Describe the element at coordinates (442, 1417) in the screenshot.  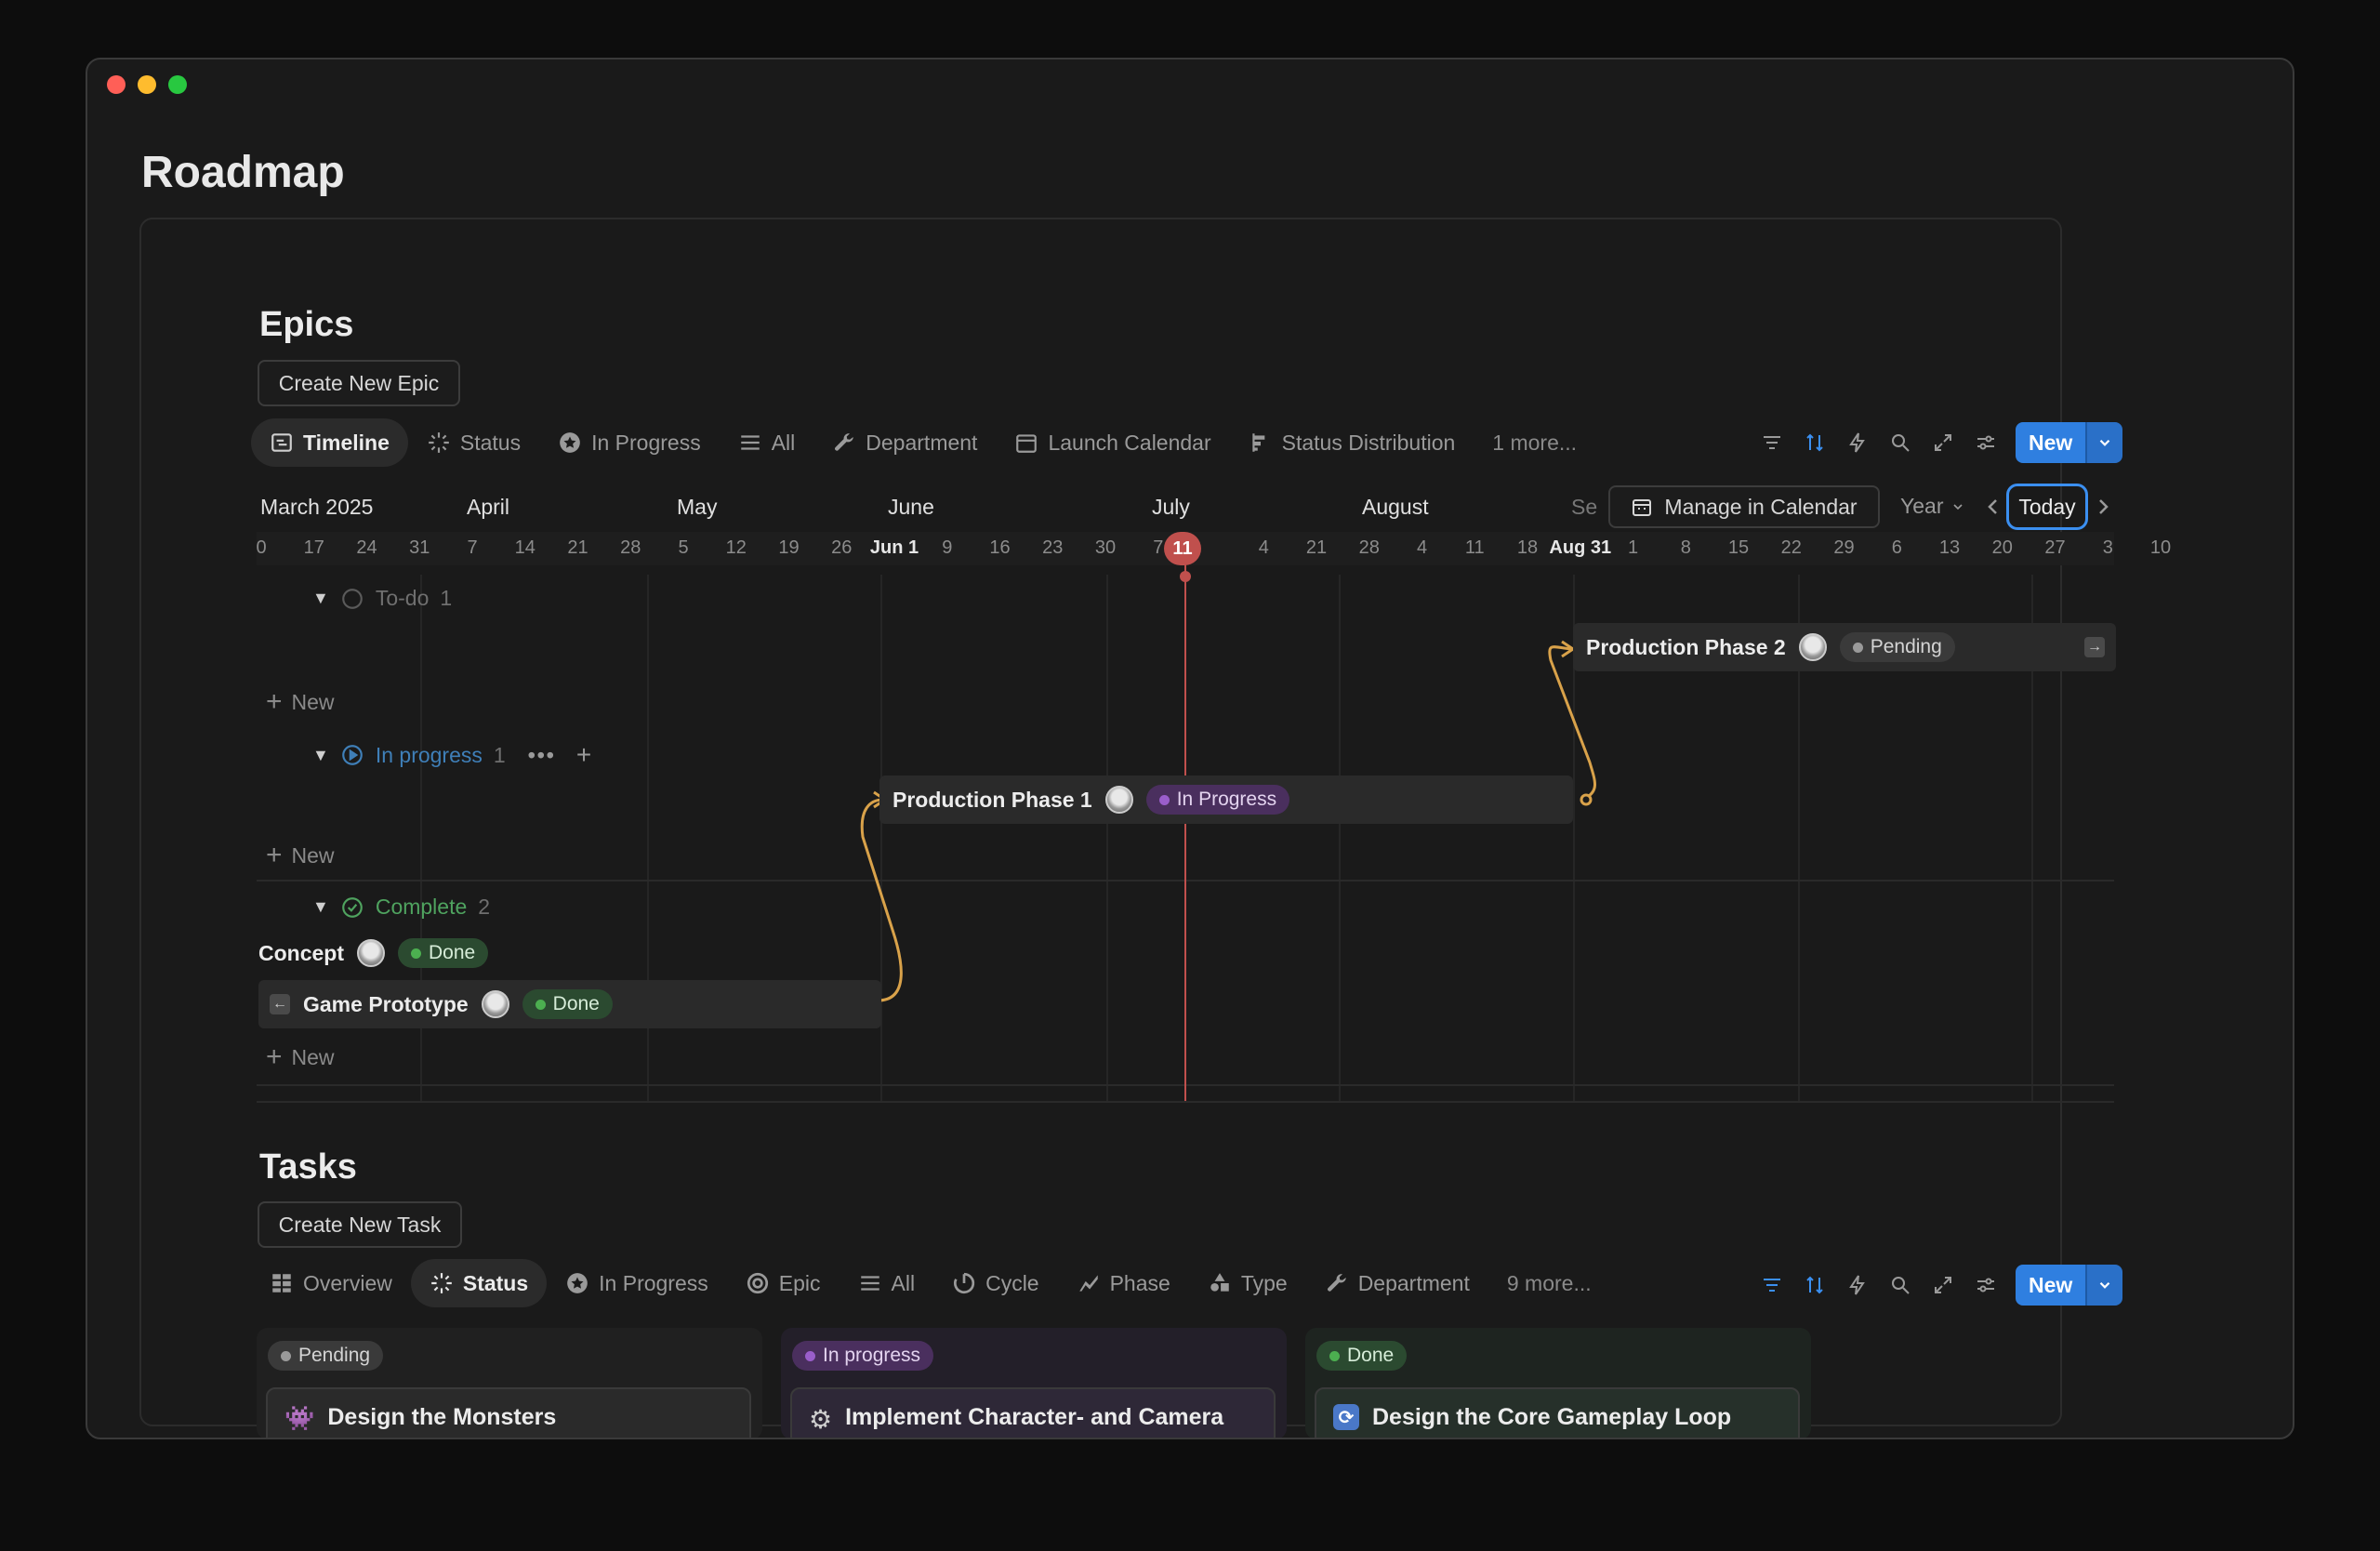
I see `task-title: Design the Monsters` at that location.